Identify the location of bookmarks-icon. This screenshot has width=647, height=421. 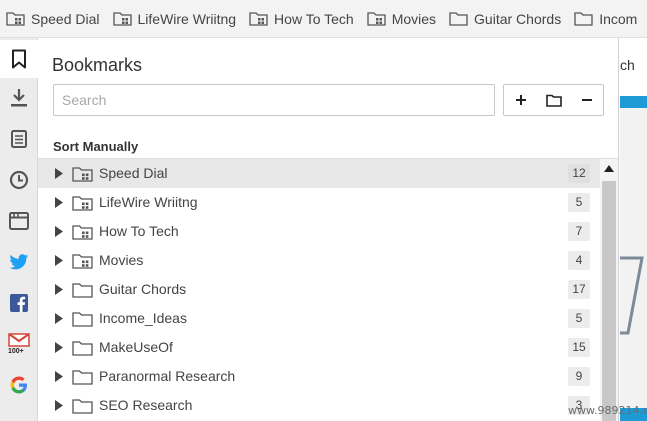
(19, 59).